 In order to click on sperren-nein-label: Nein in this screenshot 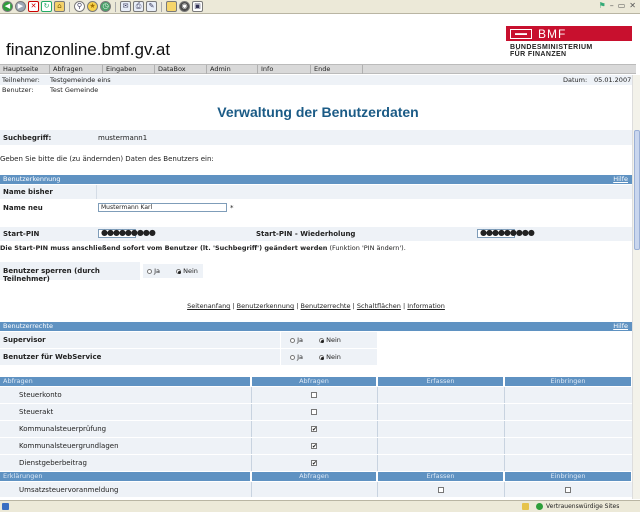, I will do `click(190, 271)`.